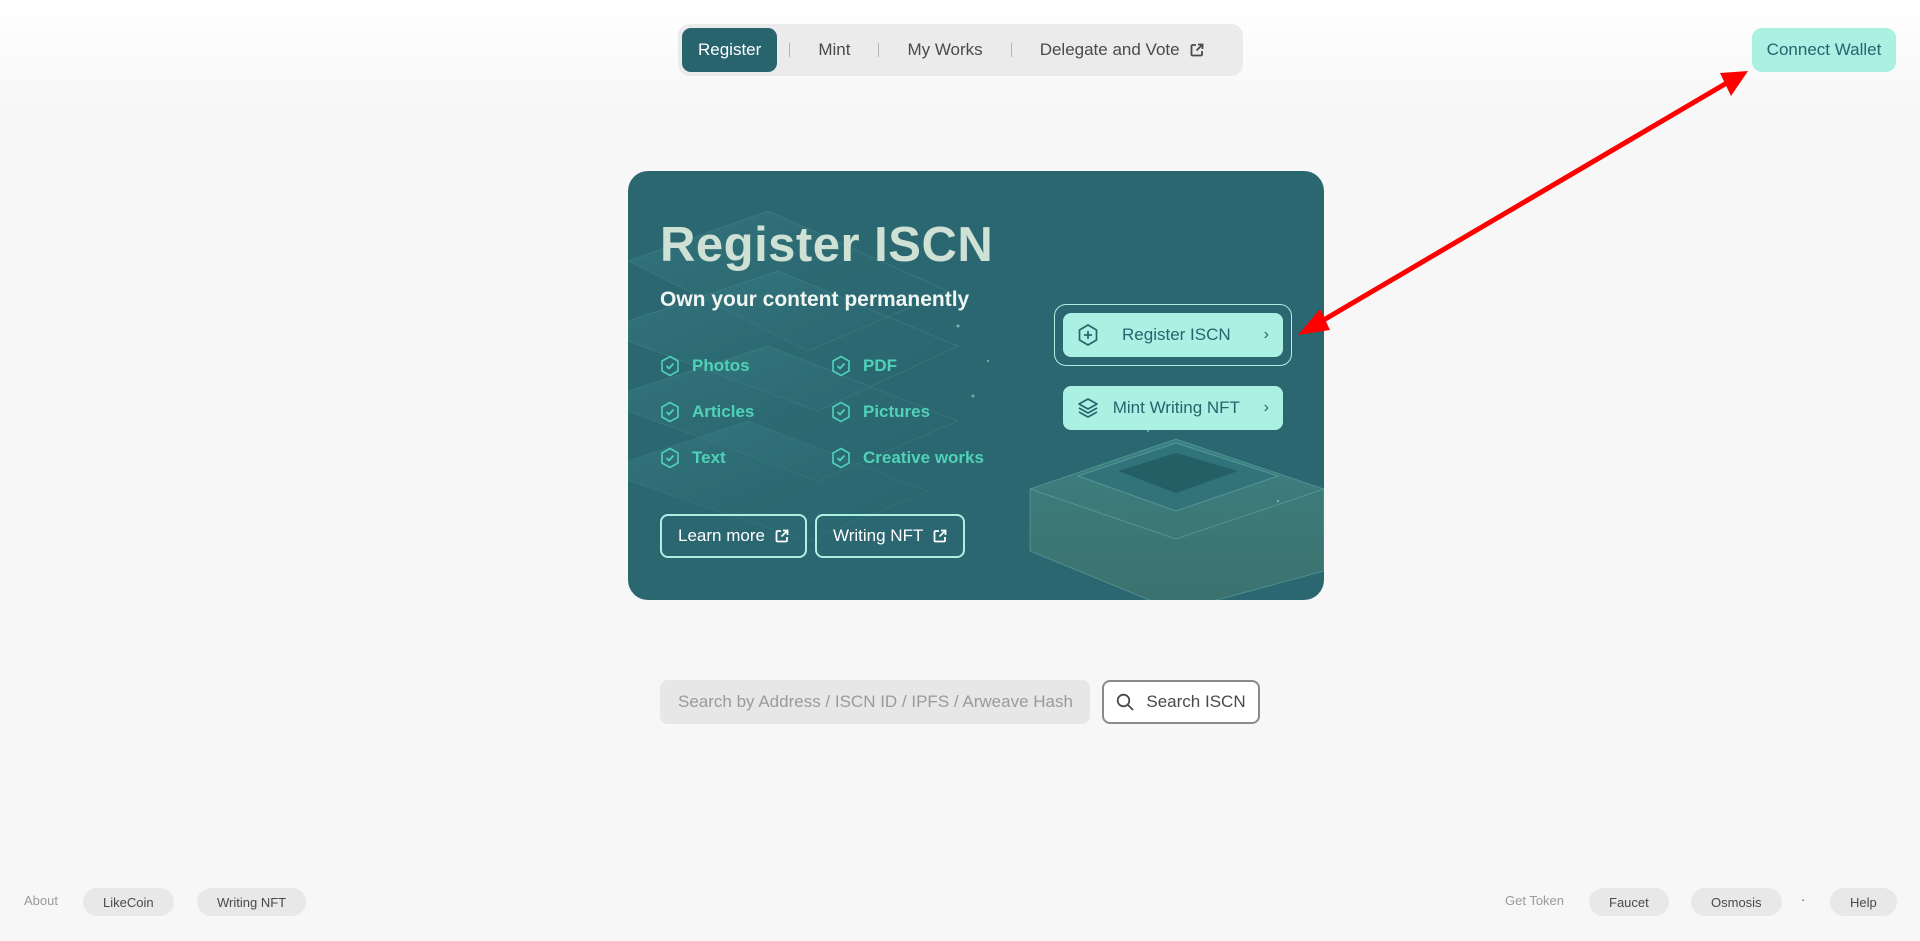 The height and width of the screenshot is (941, 1920). I want to click on footer-get-token-label: Get Token, so click(1535, 900).